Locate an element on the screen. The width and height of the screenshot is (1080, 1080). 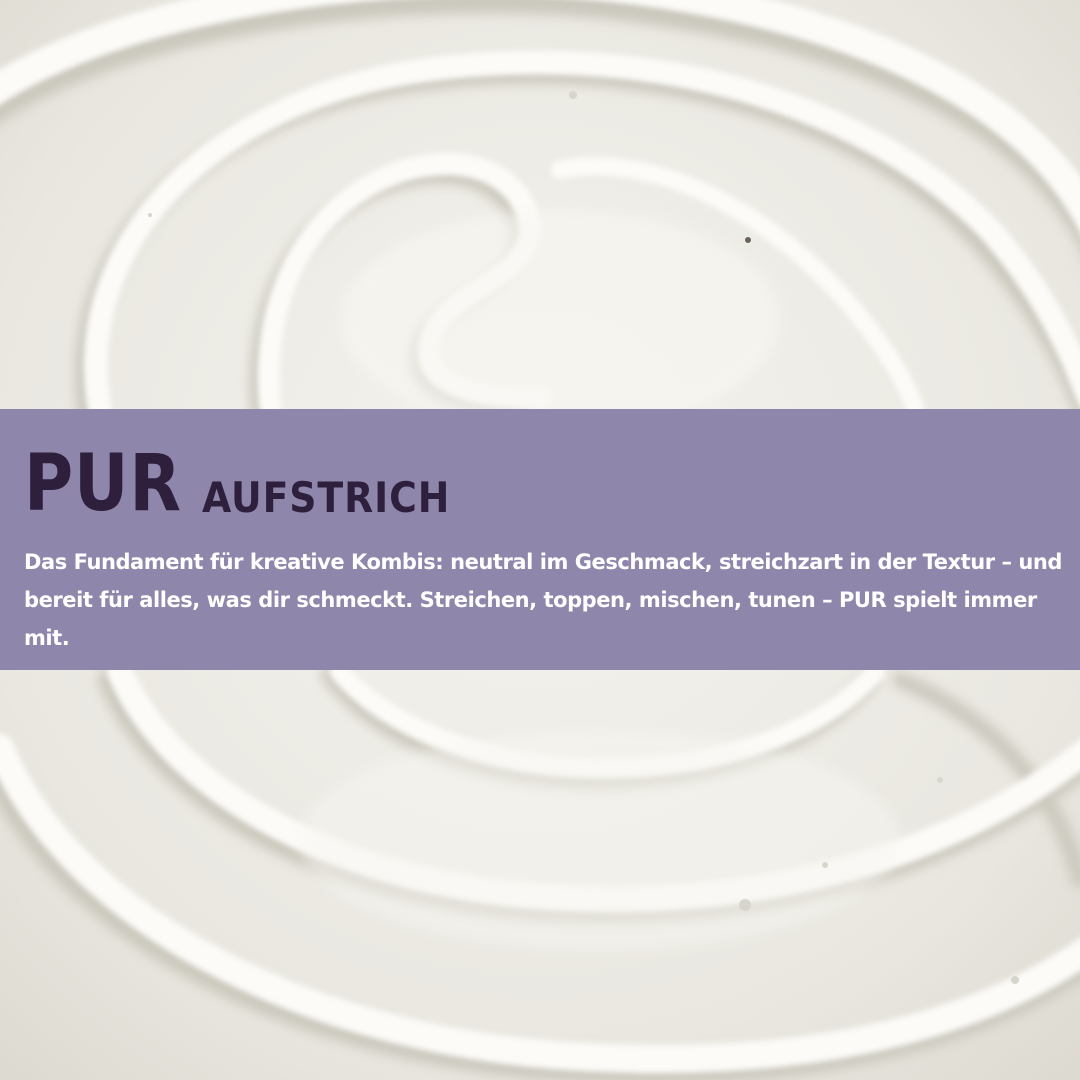
product-headline: PUR AUFSTRICH is located at coordinates (541, 480).